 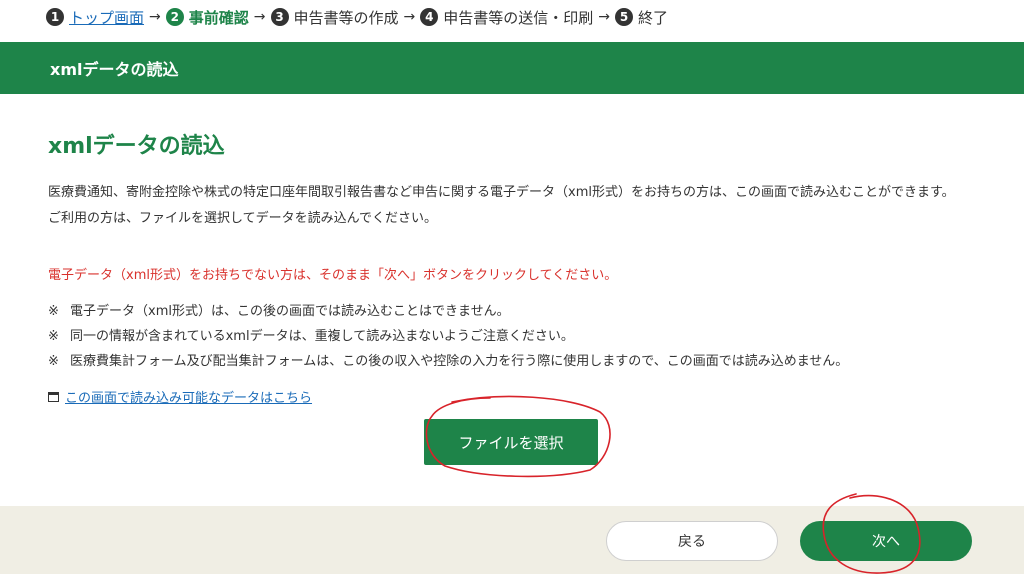 What do you see at coordinates (513, 311) in the screenshot?
I see `note-item: ※ 電子データ（xml形式）は、この後の画面では読み込むことはできません。` at bounding box center [513, 311].